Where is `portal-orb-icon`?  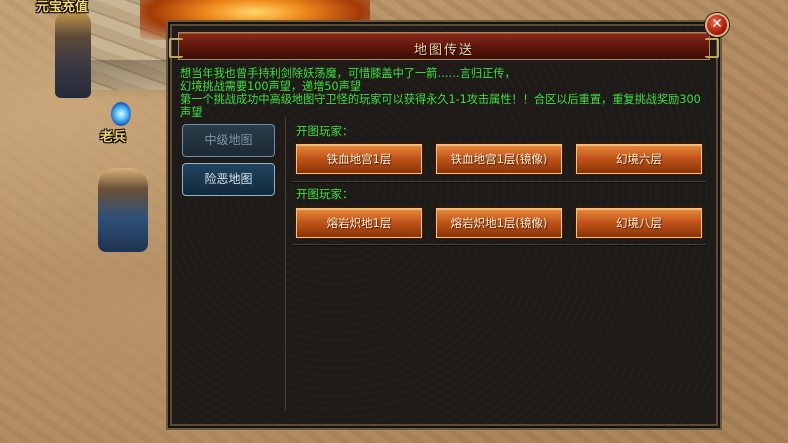 portal-orb-icon is located at coordinates (121, 114).